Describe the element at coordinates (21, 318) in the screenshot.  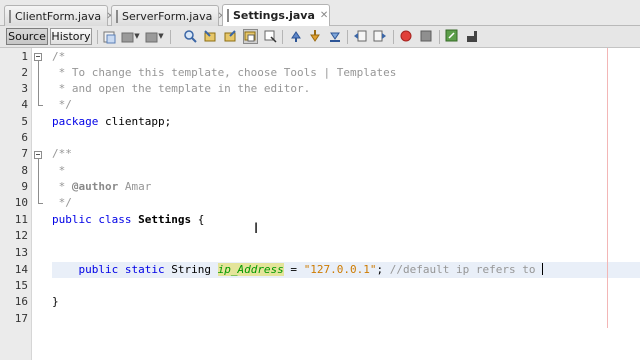
I see `line-number: 17` at that location.